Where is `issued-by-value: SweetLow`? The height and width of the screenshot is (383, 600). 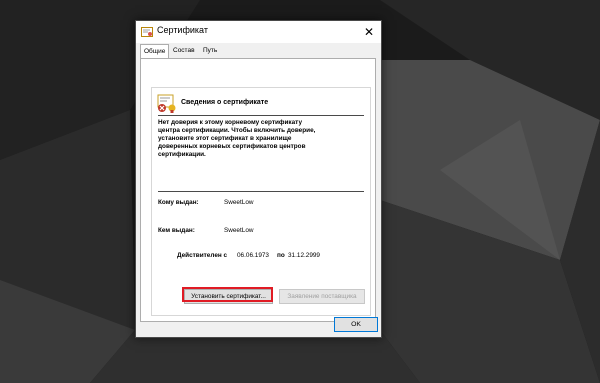
issued-by-value: SweetLow is located at coordinates (239, 230).